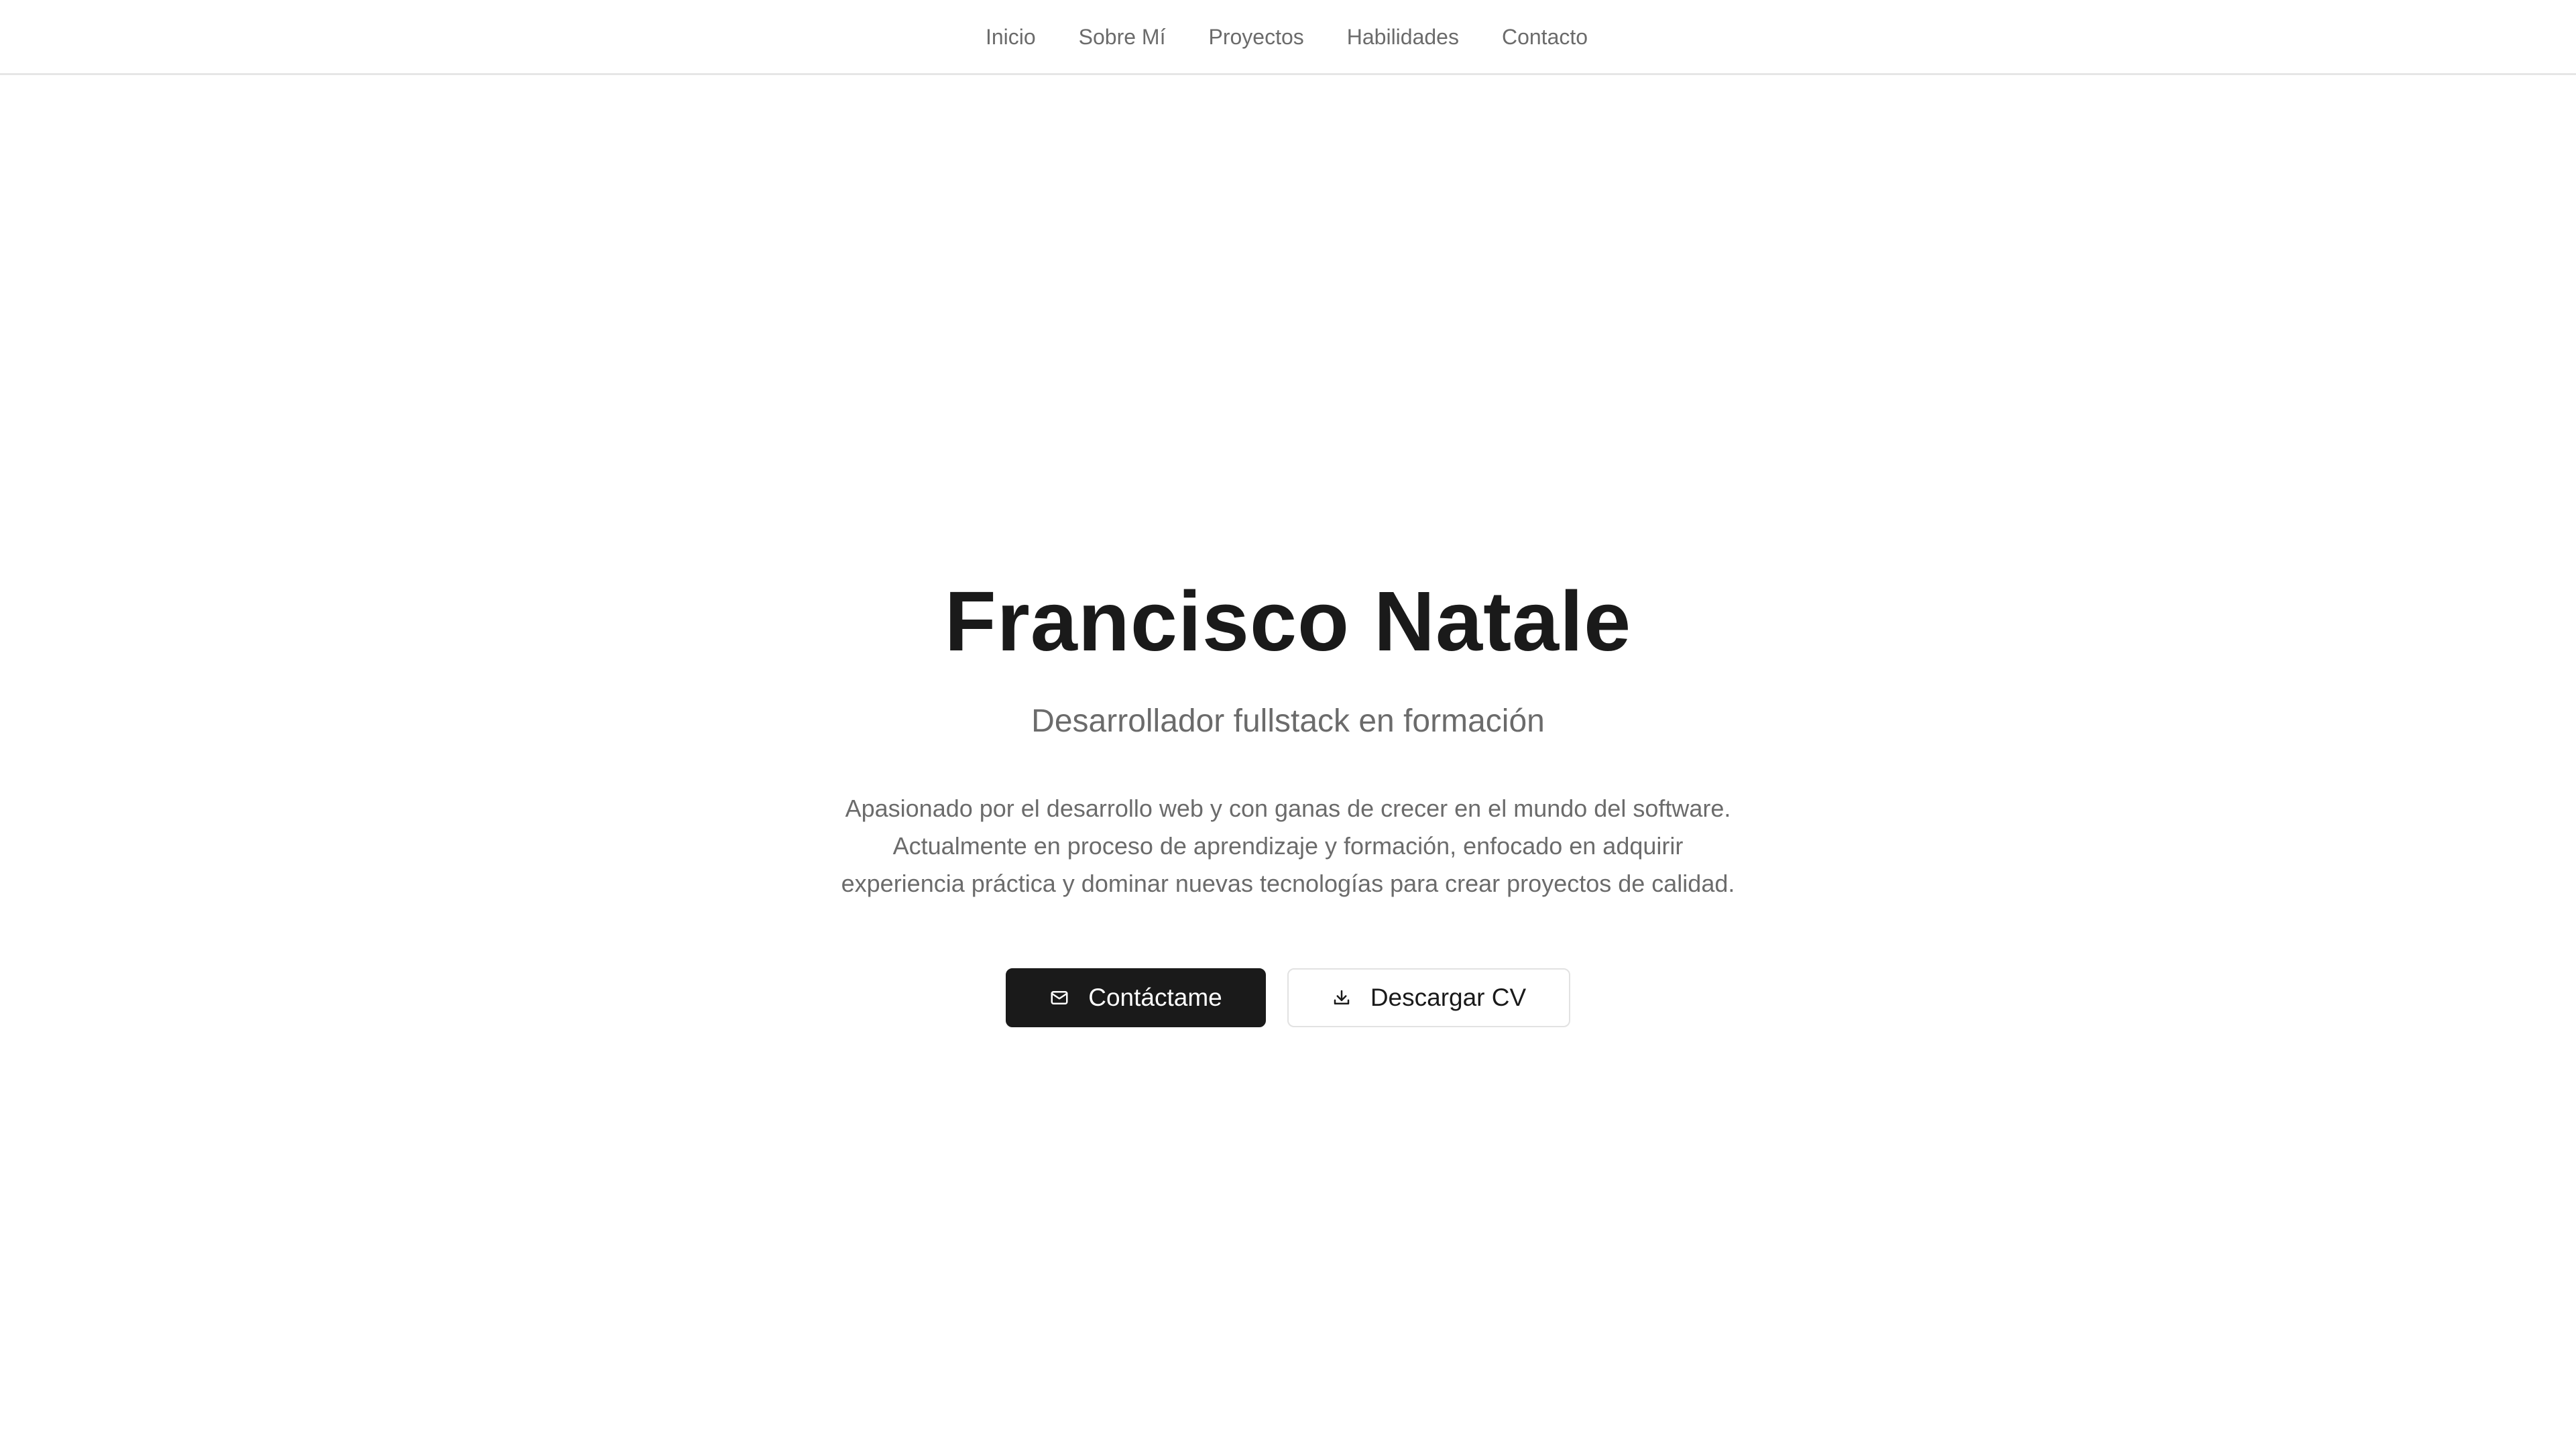  What do you see at coordinates (1011, 37) in the screenshot?
I see `nav-link-inicio: Inicio` at bounding box center [1011, 37].